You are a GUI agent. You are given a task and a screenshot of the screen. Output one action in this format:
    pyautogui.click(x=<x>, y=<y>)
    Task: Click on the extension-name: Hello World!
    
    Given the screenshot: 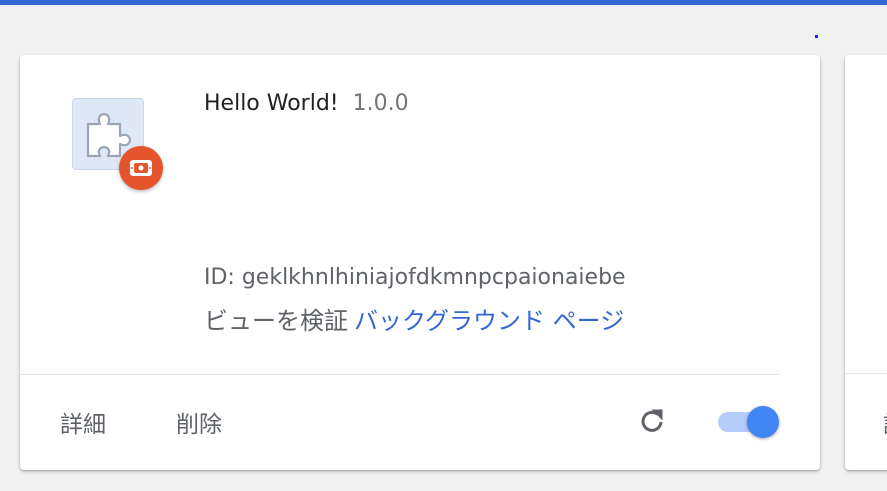 What is the action you would take?
    pyautogui.click(x=271, y=103)
    